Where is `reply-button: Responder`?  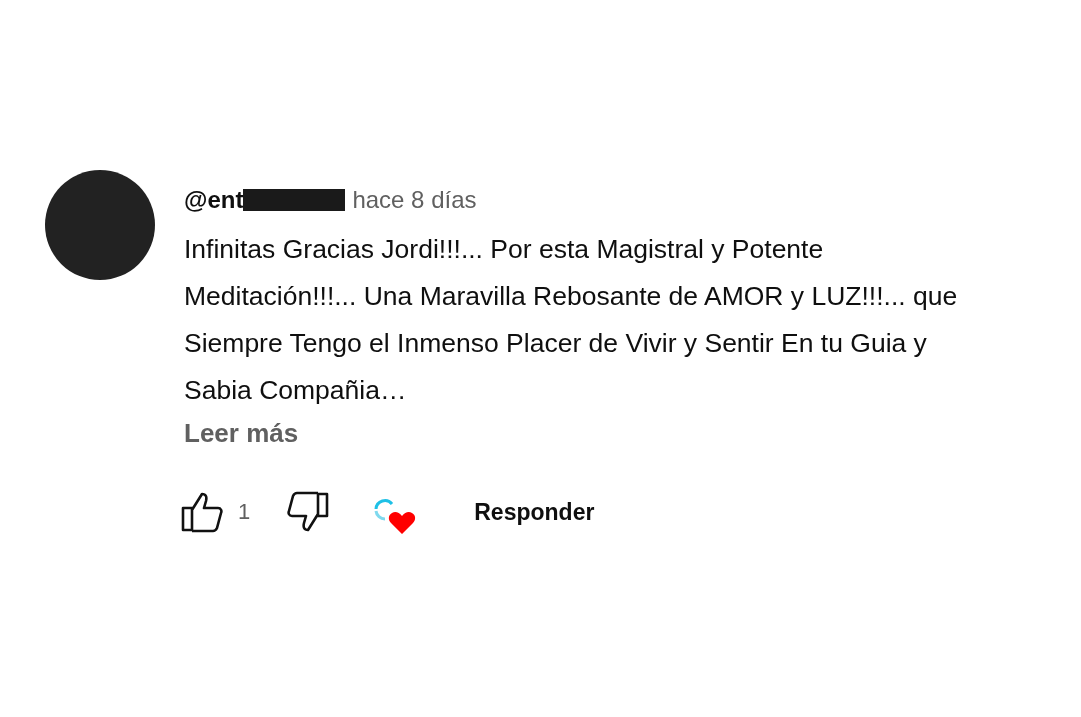
reply-button: Responder is located at coordinates (534, 512).